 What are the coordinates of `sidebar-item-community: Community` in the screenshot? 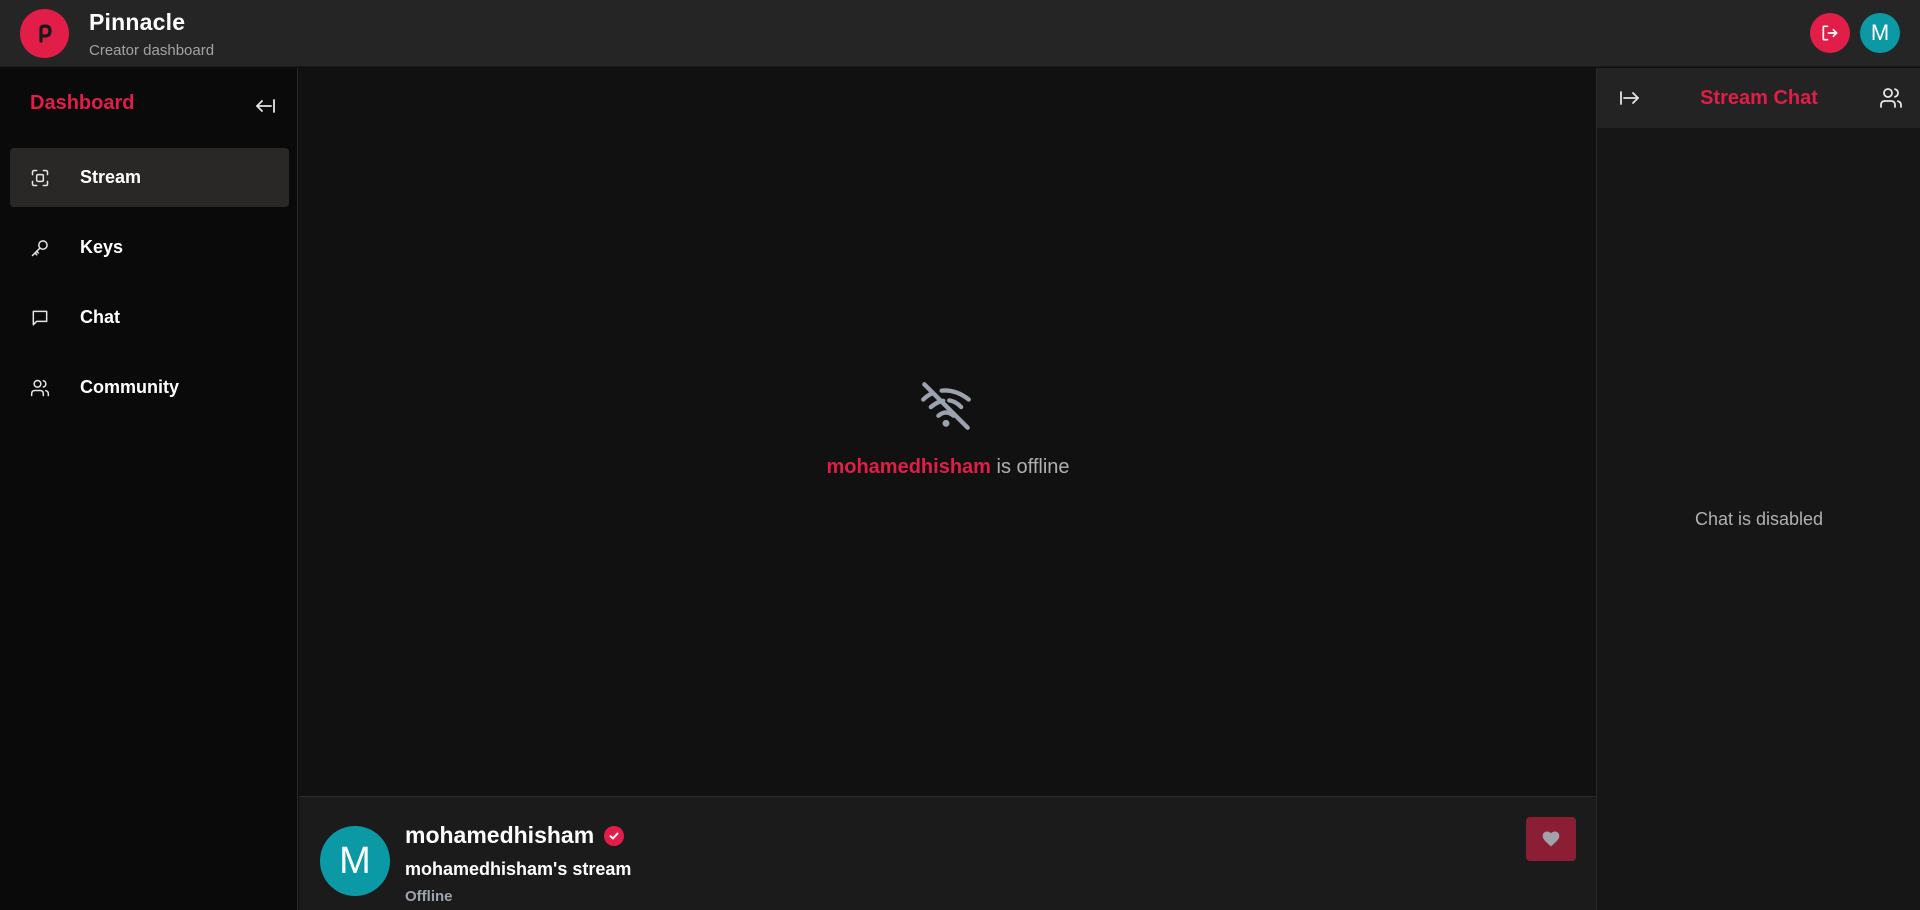 It's located at (149, 387).